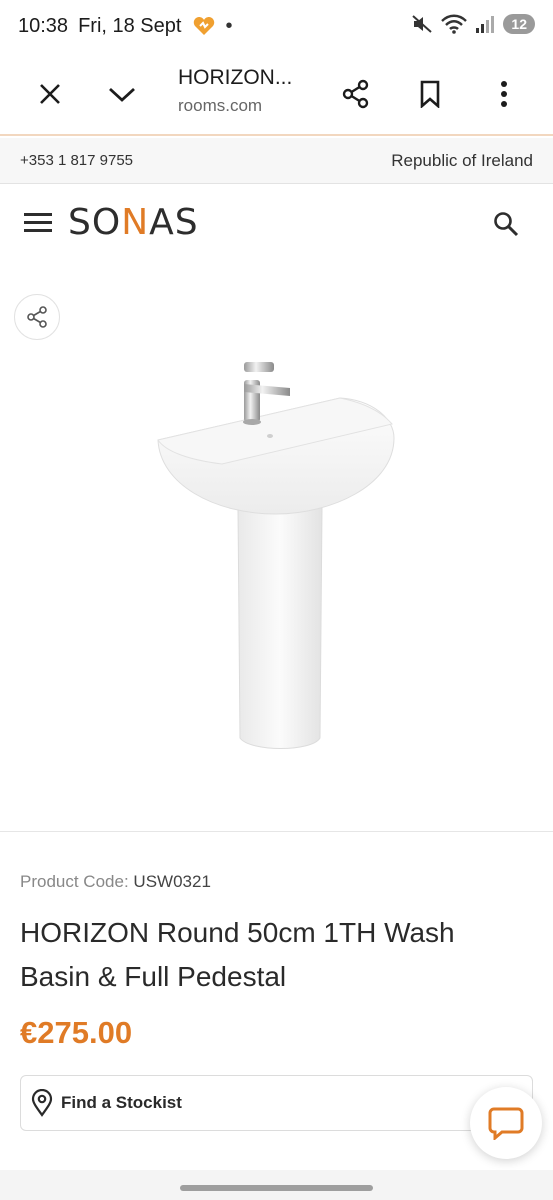 The height and width of the screenshot is (1200, 553). I want to click on browser-toolbar: HORIZON... rooms.com, so click(276, 94).